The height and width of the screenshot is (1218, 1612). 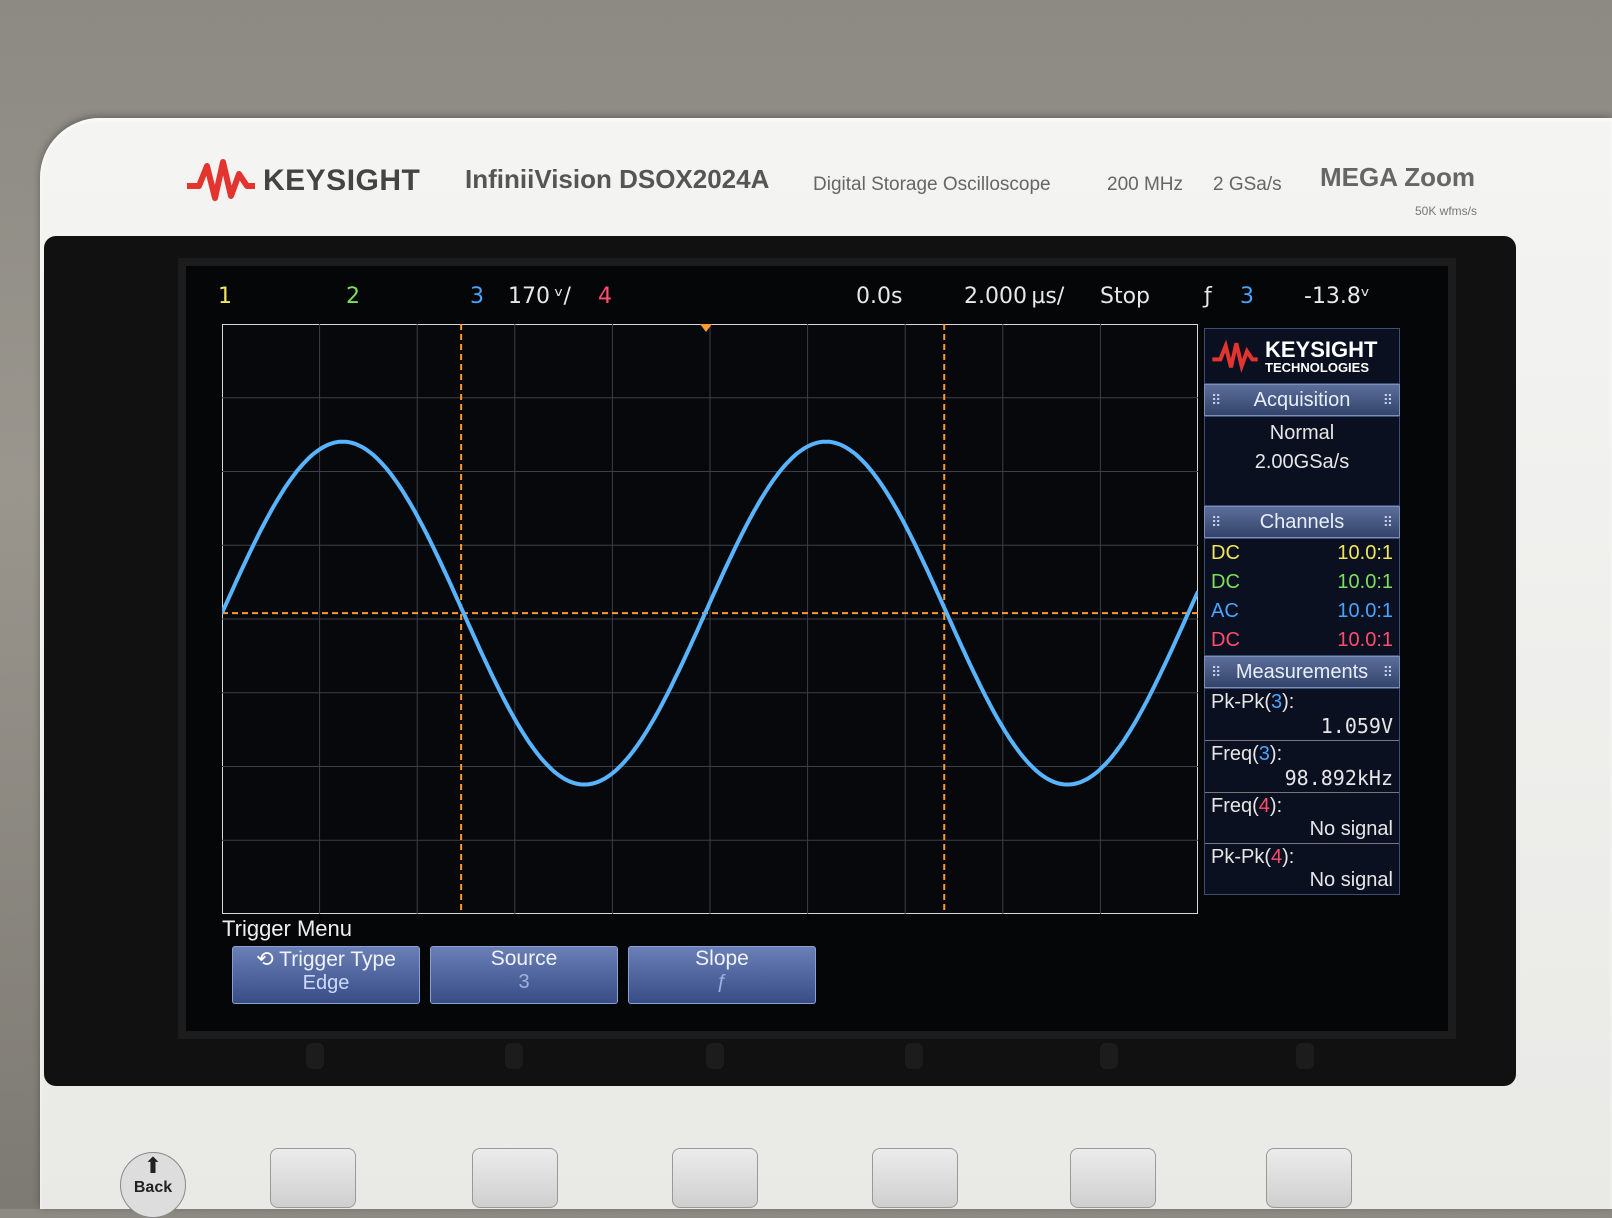 I want to click on measurement-item: Pk-Pk(4): No signal, so click(x=1302, y=869).